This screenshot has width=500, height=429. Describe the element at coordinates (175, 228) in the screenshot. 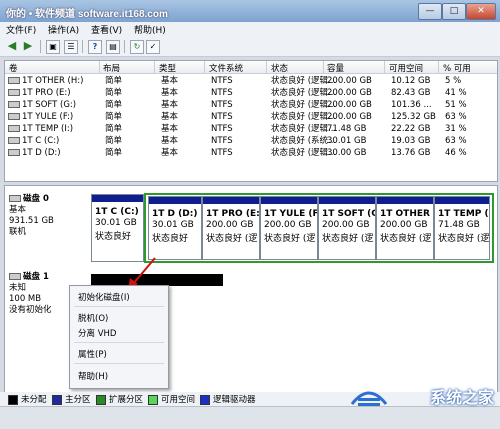

I see `partition-d: 1T D (D:) 30.01 GB 状态良好` at that location.